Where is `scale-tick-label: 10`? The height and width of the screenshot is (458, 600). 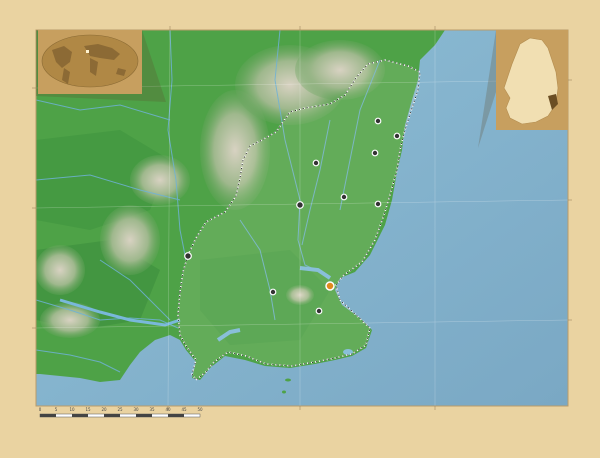 scale-tick-label: 10 is located at coordinates (72, 409).